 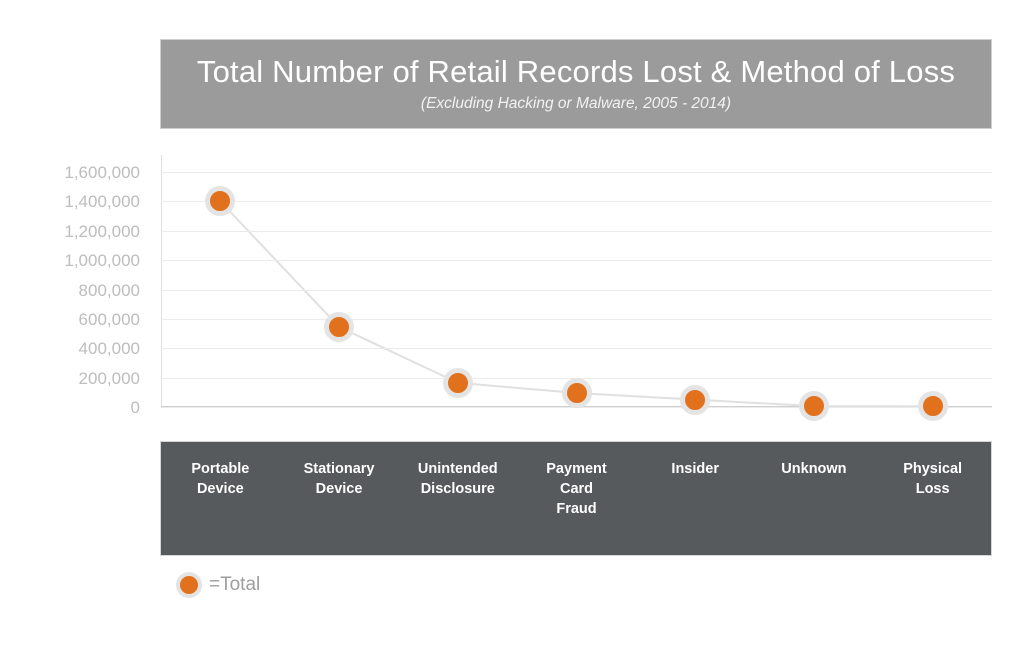 I want to click on category-label: Insider, so click(x=695, y=469).